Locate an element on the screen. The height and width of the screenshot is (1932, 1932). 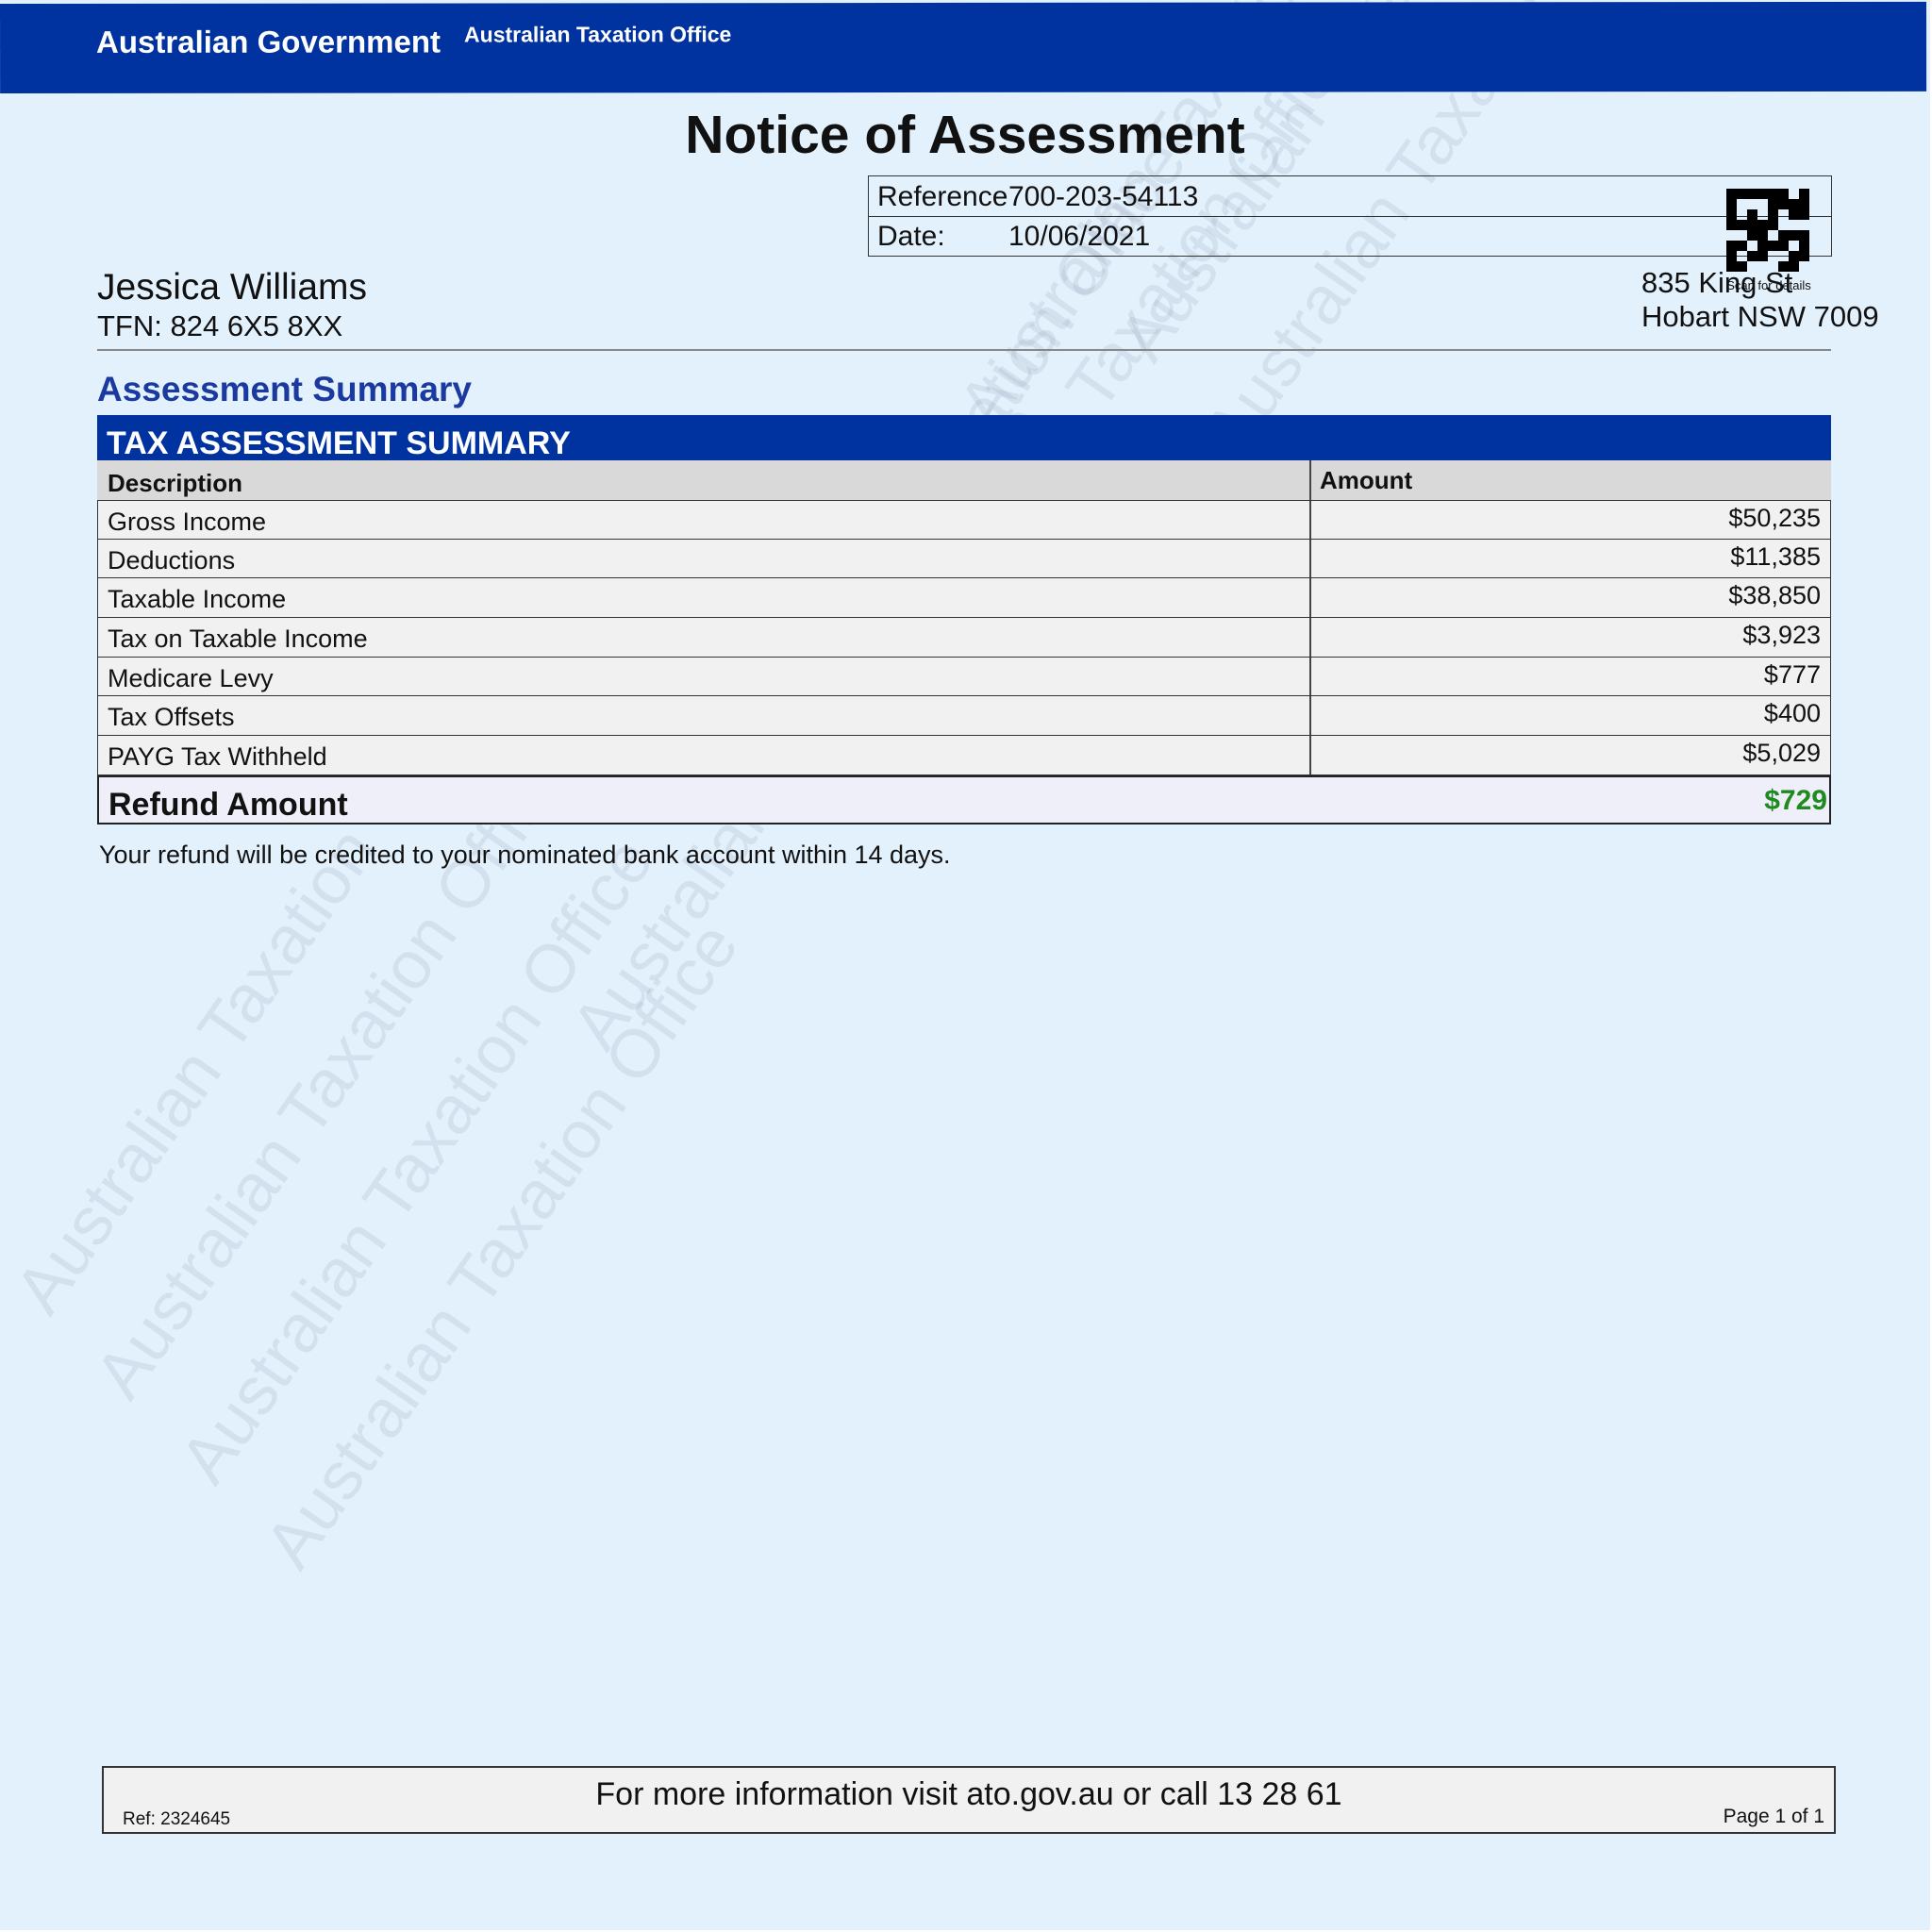
section-title: Assessment Summary is located at coordinates (285, 389).